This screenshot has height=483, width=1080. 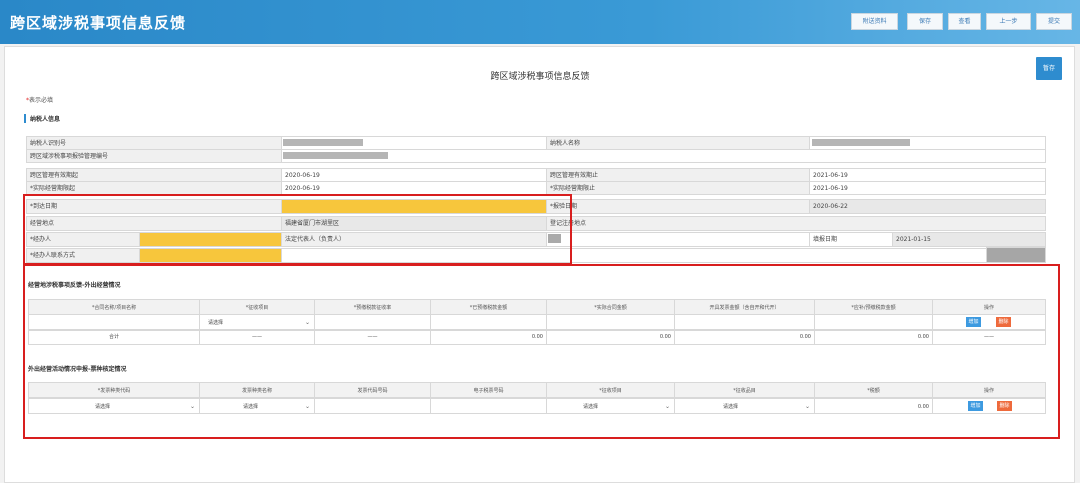 I want to click on valid-from-value: 2020-06-19, so click(x=414, y=175).